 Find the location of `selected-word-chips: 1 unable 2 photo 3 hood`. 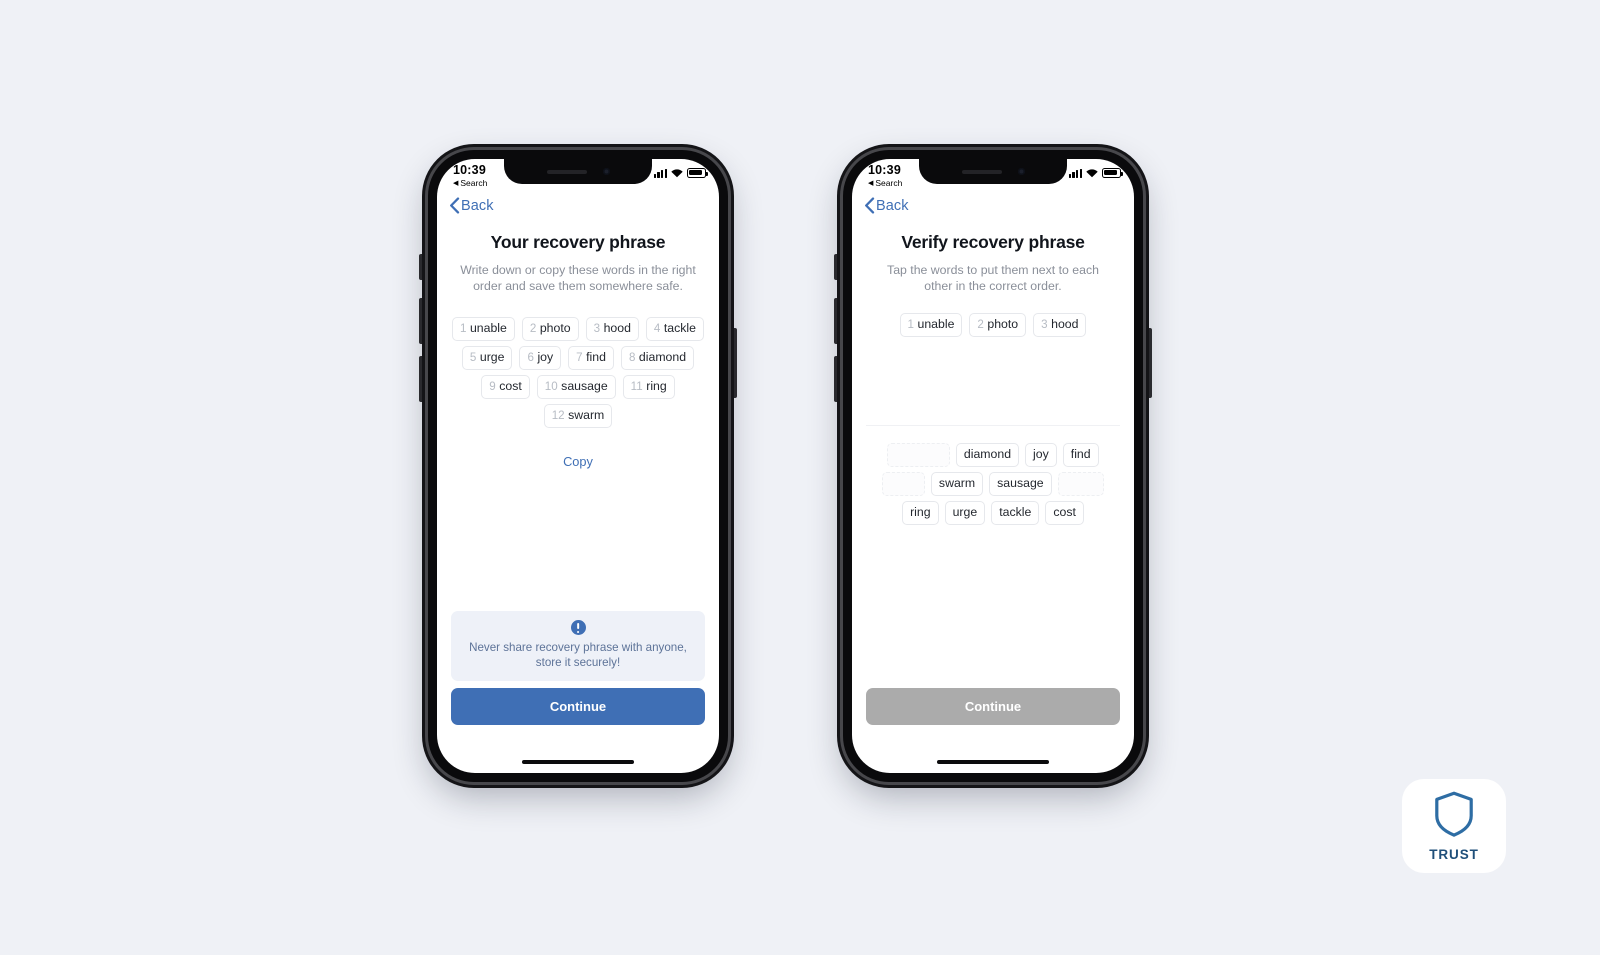

selected-word-chips: 1 unable 2 photo 3 hood is located at coordinates (993, 324).